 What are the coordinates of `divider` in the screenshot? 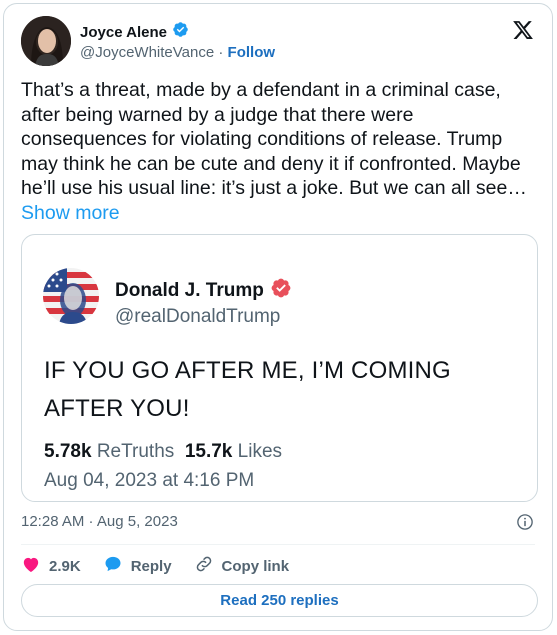 It's located at (278, 544).